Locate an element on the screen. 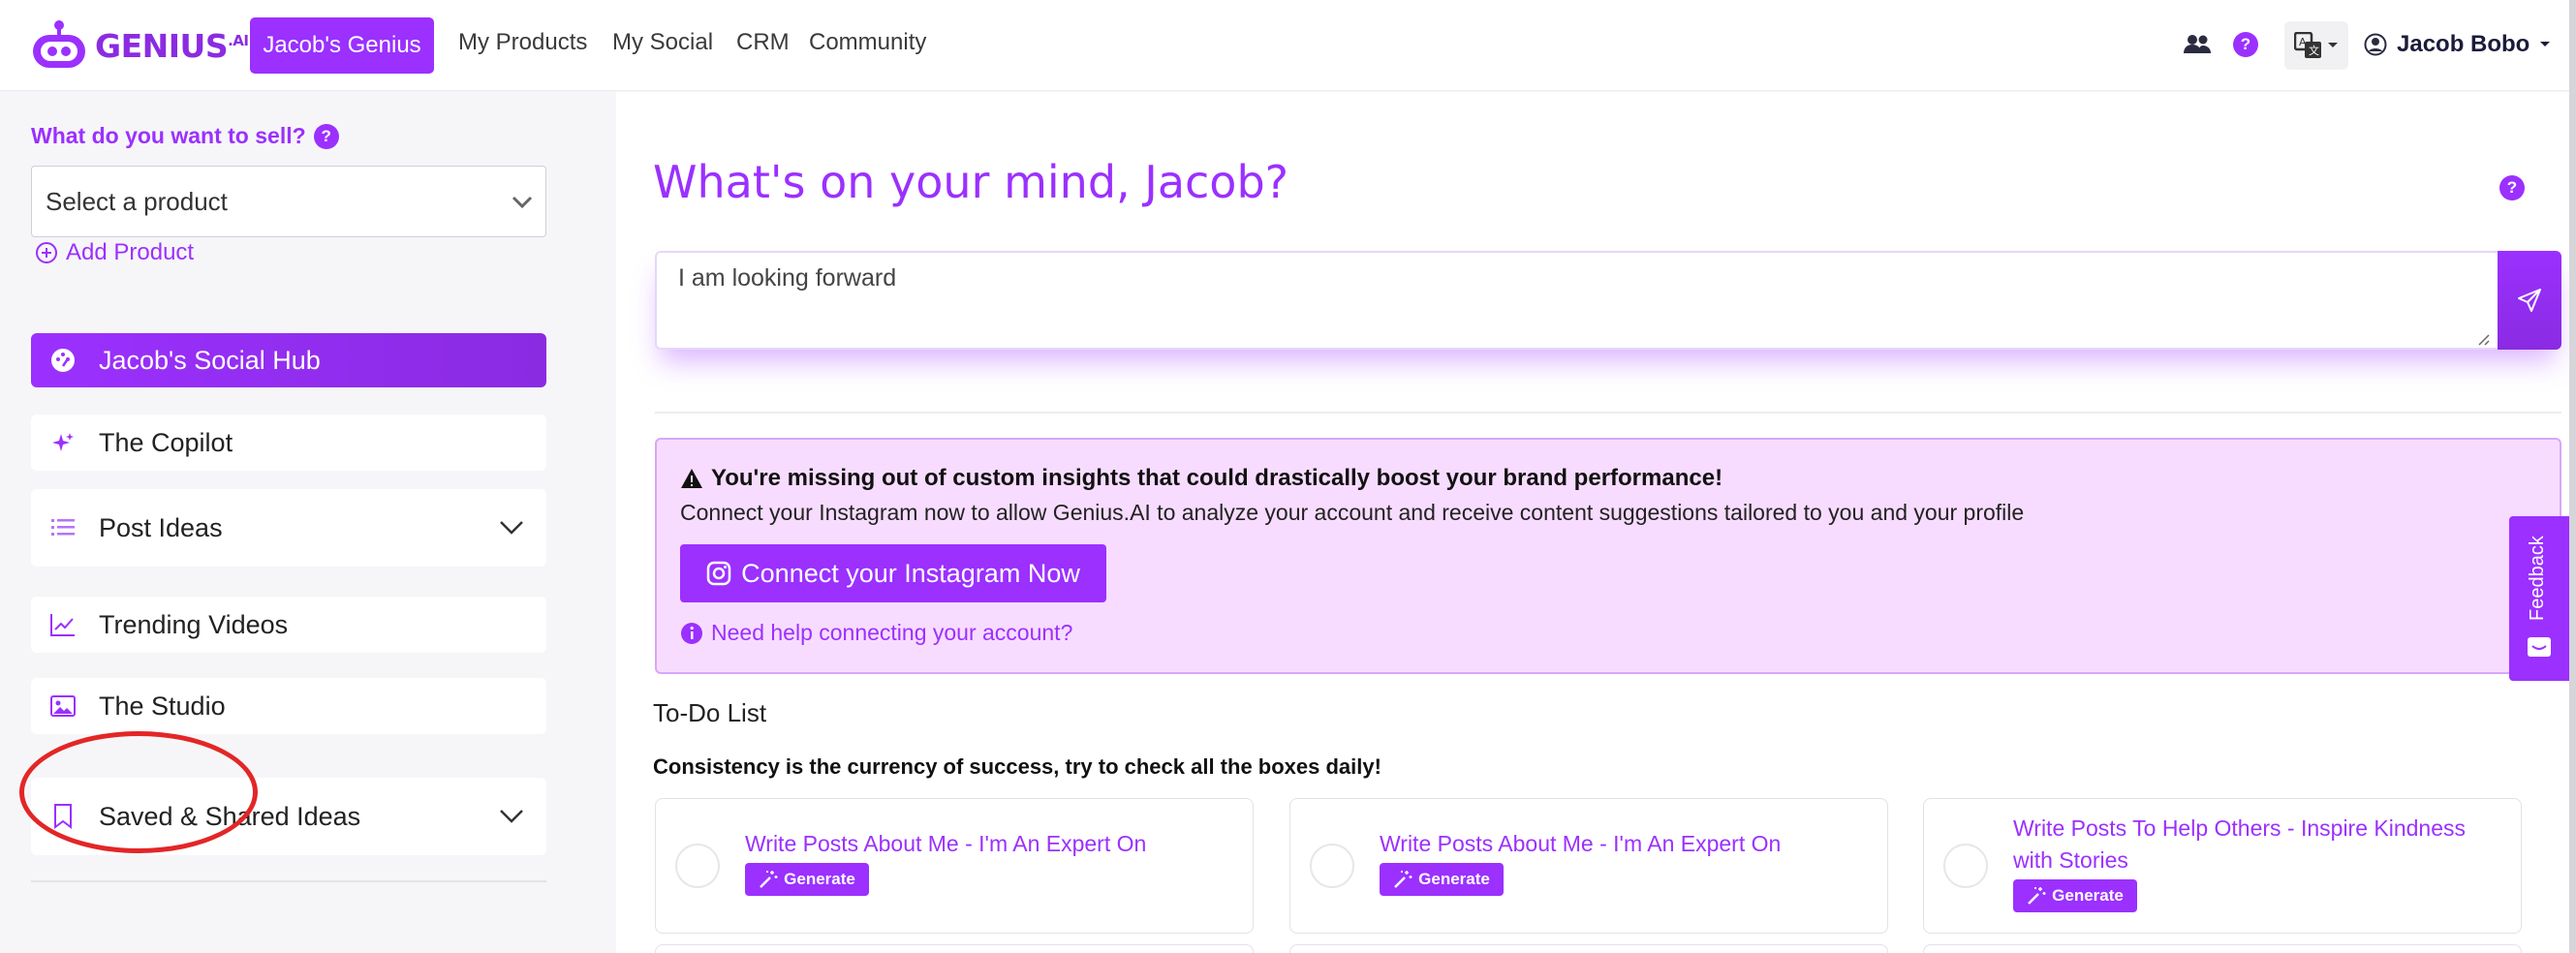 Image resolution: width=2576 pixels, height=953 pixels. product-select-value: Select a product is located at coordinates (137, 201).